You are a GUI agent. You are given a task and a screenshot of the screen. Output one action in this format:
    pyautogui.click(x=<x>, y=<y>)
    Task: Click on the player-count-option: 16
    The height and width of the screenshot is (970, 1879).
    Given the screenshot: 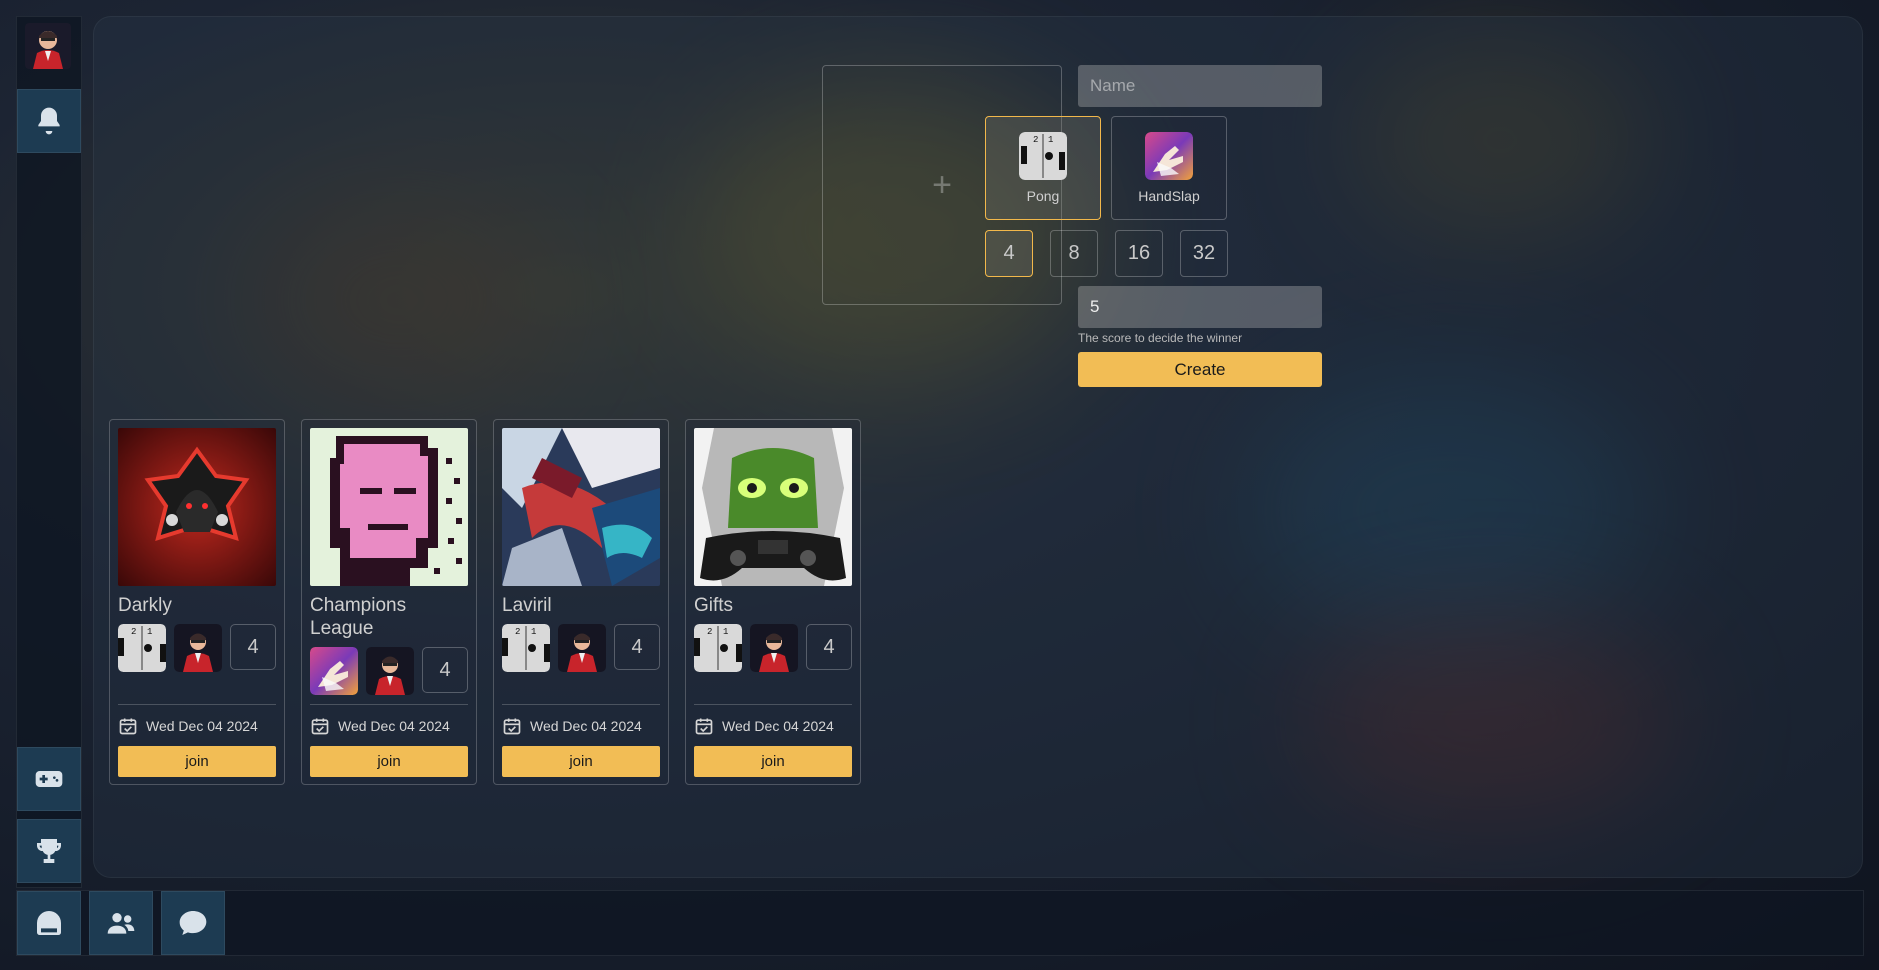 What is the action you would take?
    pyautogui.click(x=1139, y=253)
    